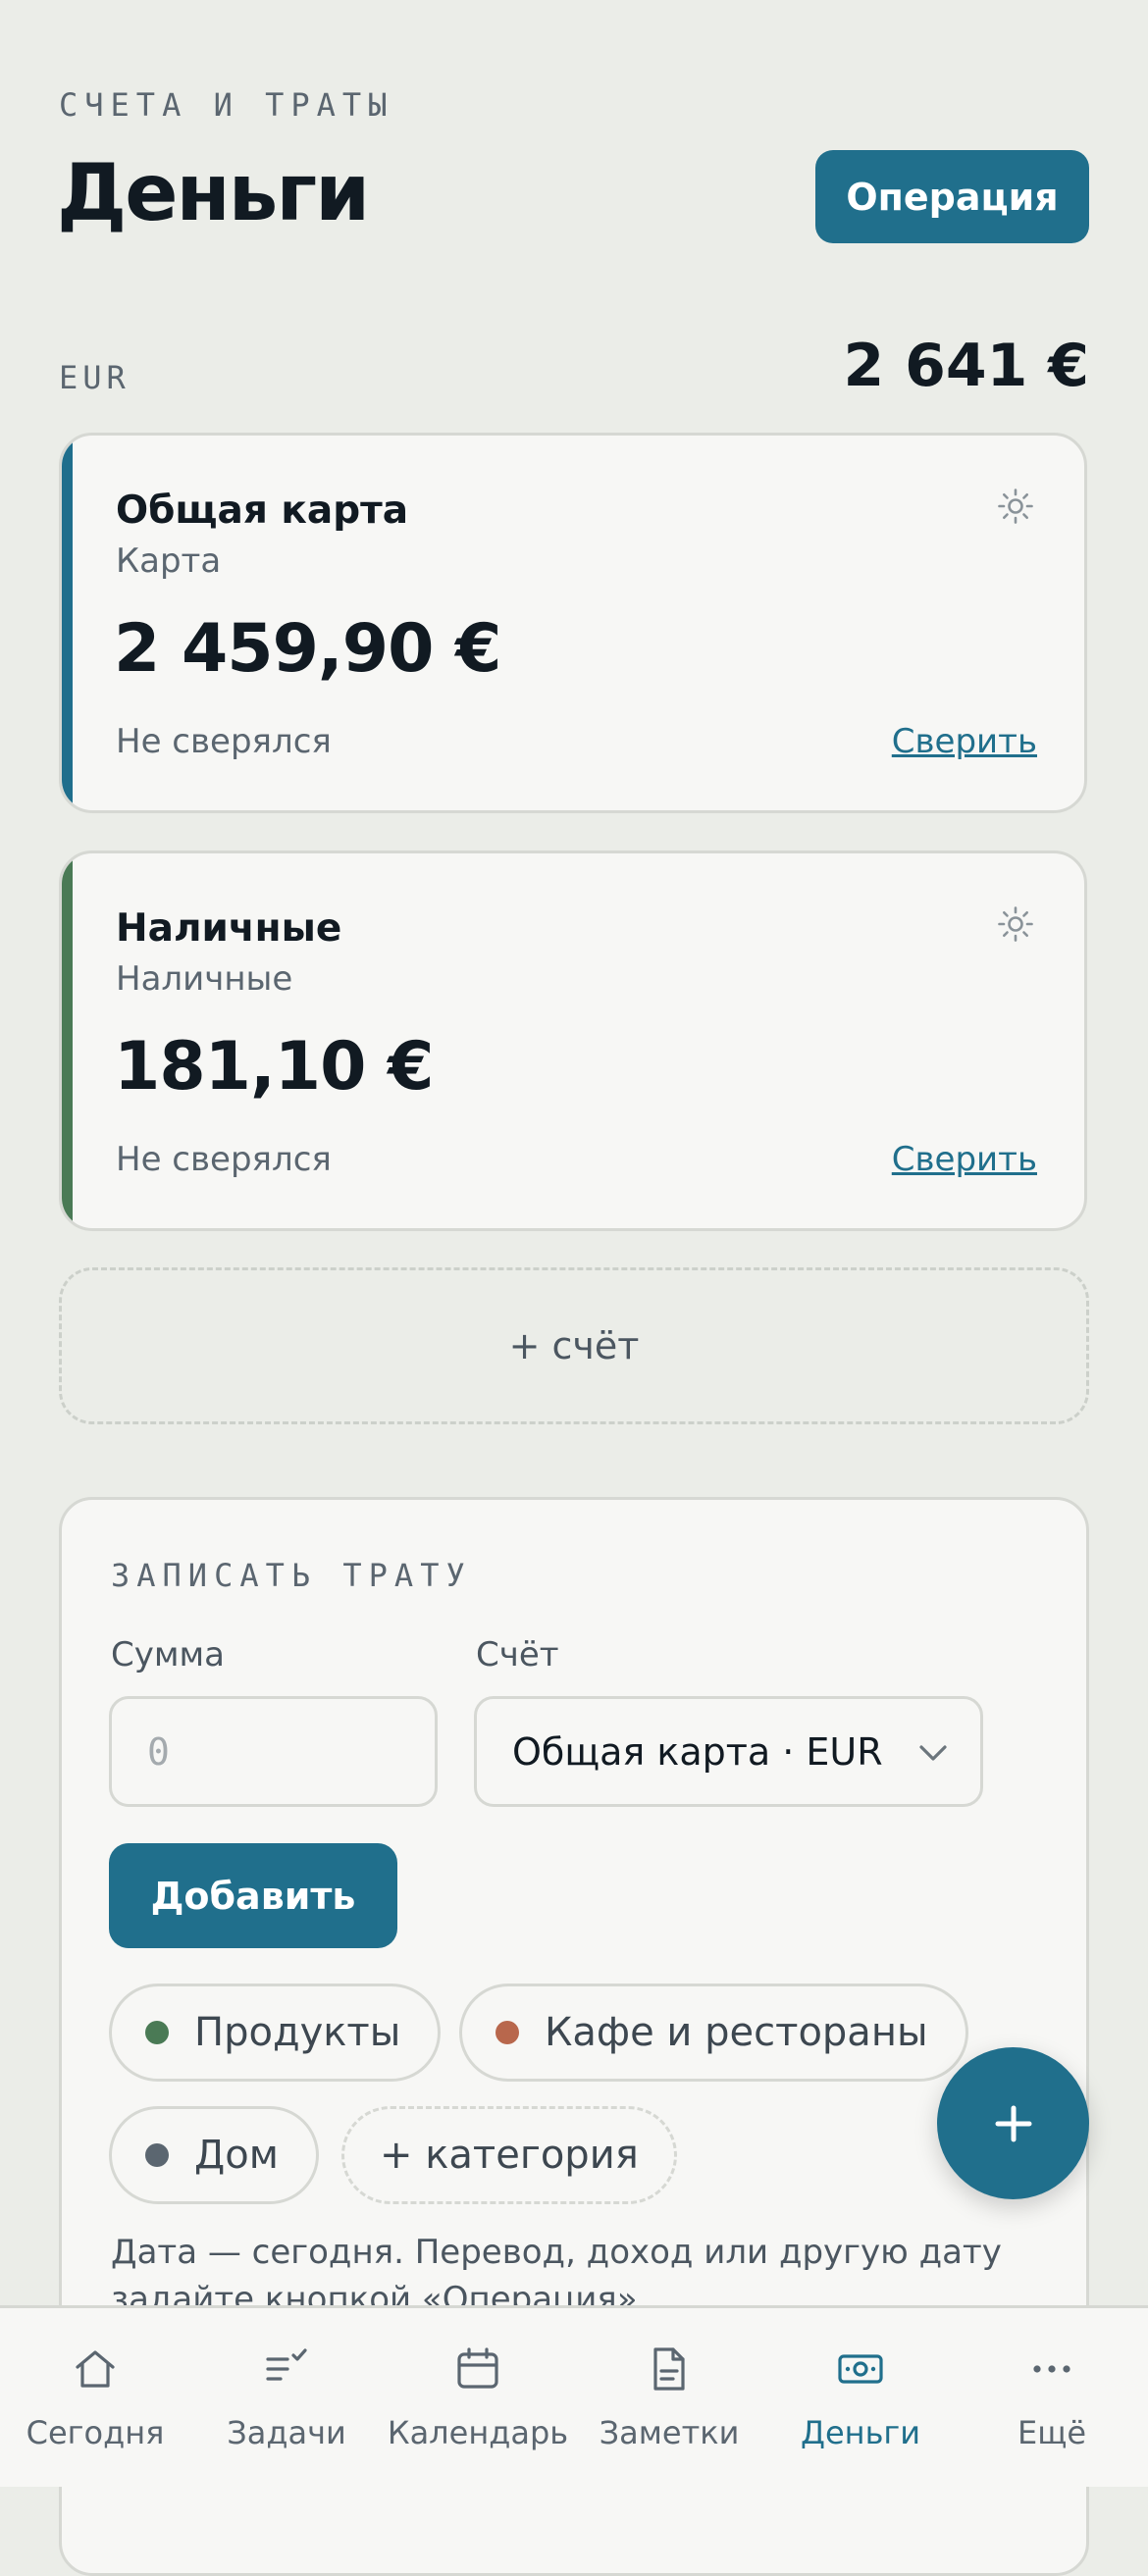  I want to click on page-eyebrow: СЧЕТА И ТРАТЫ, so click(226, 105).